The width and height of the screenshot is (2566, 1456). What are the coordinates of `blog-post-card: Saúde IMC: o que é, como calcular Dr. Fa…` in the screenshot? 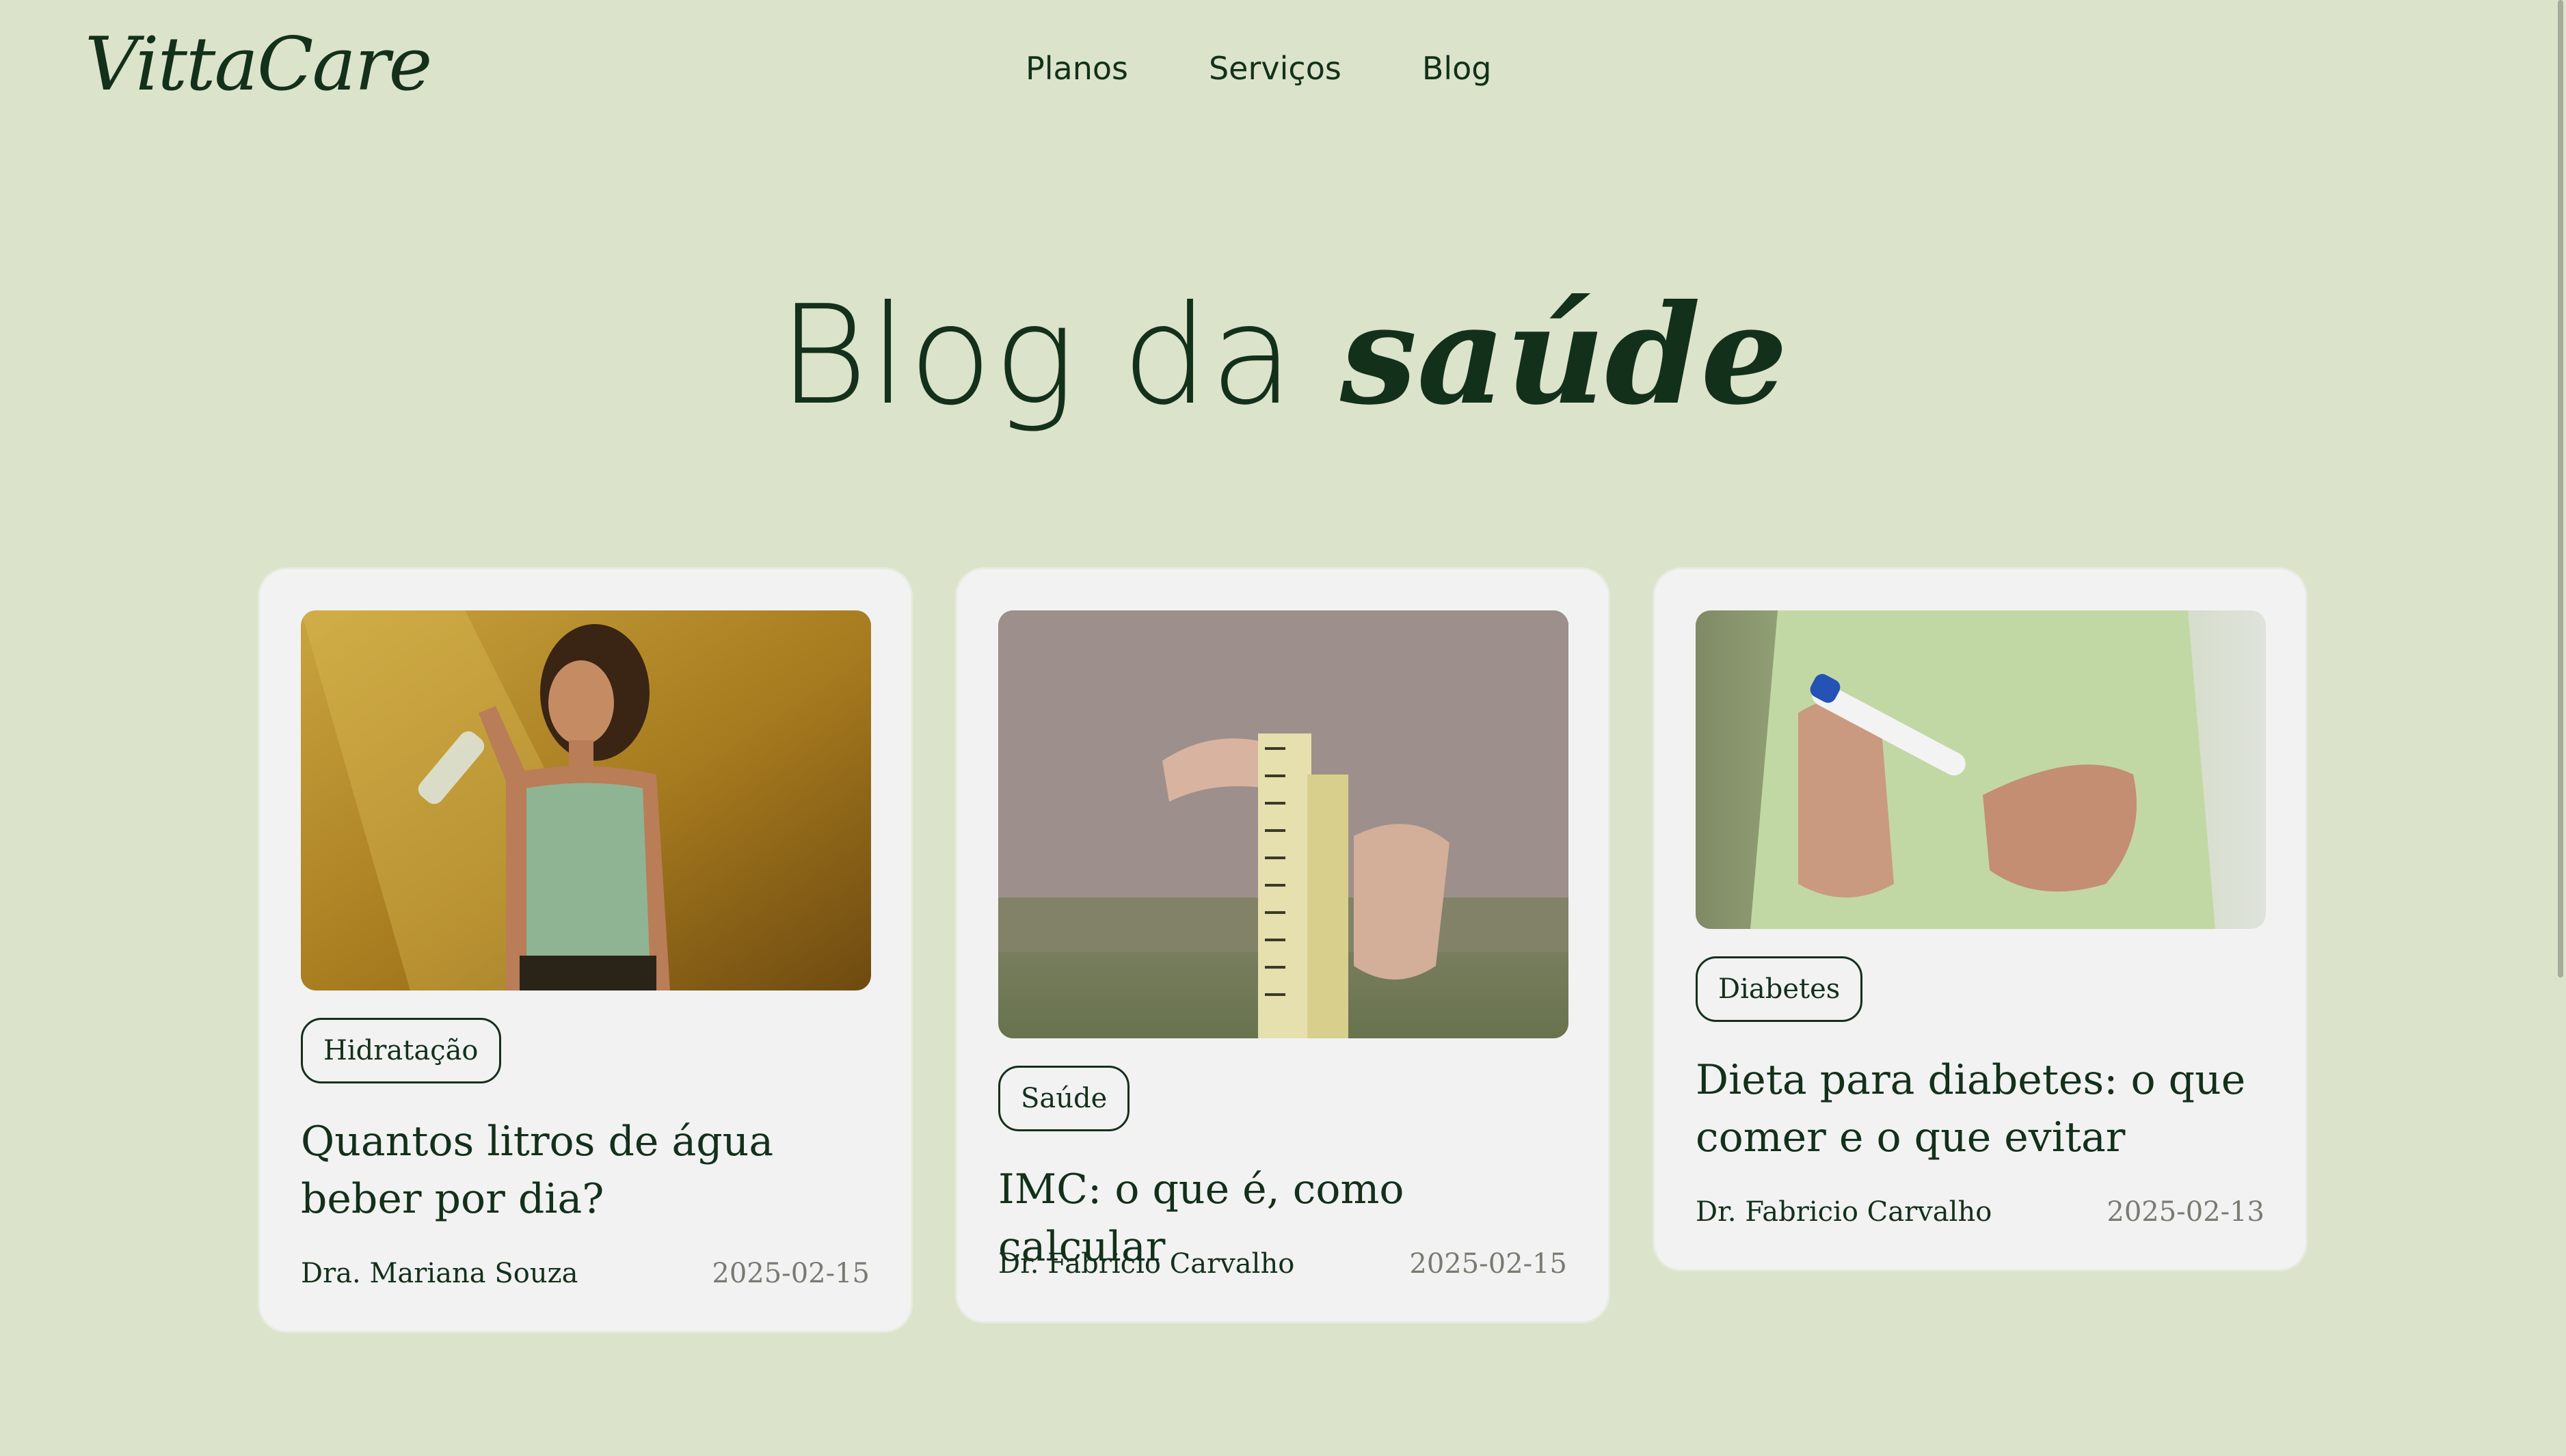 It's located at (1282, 945).